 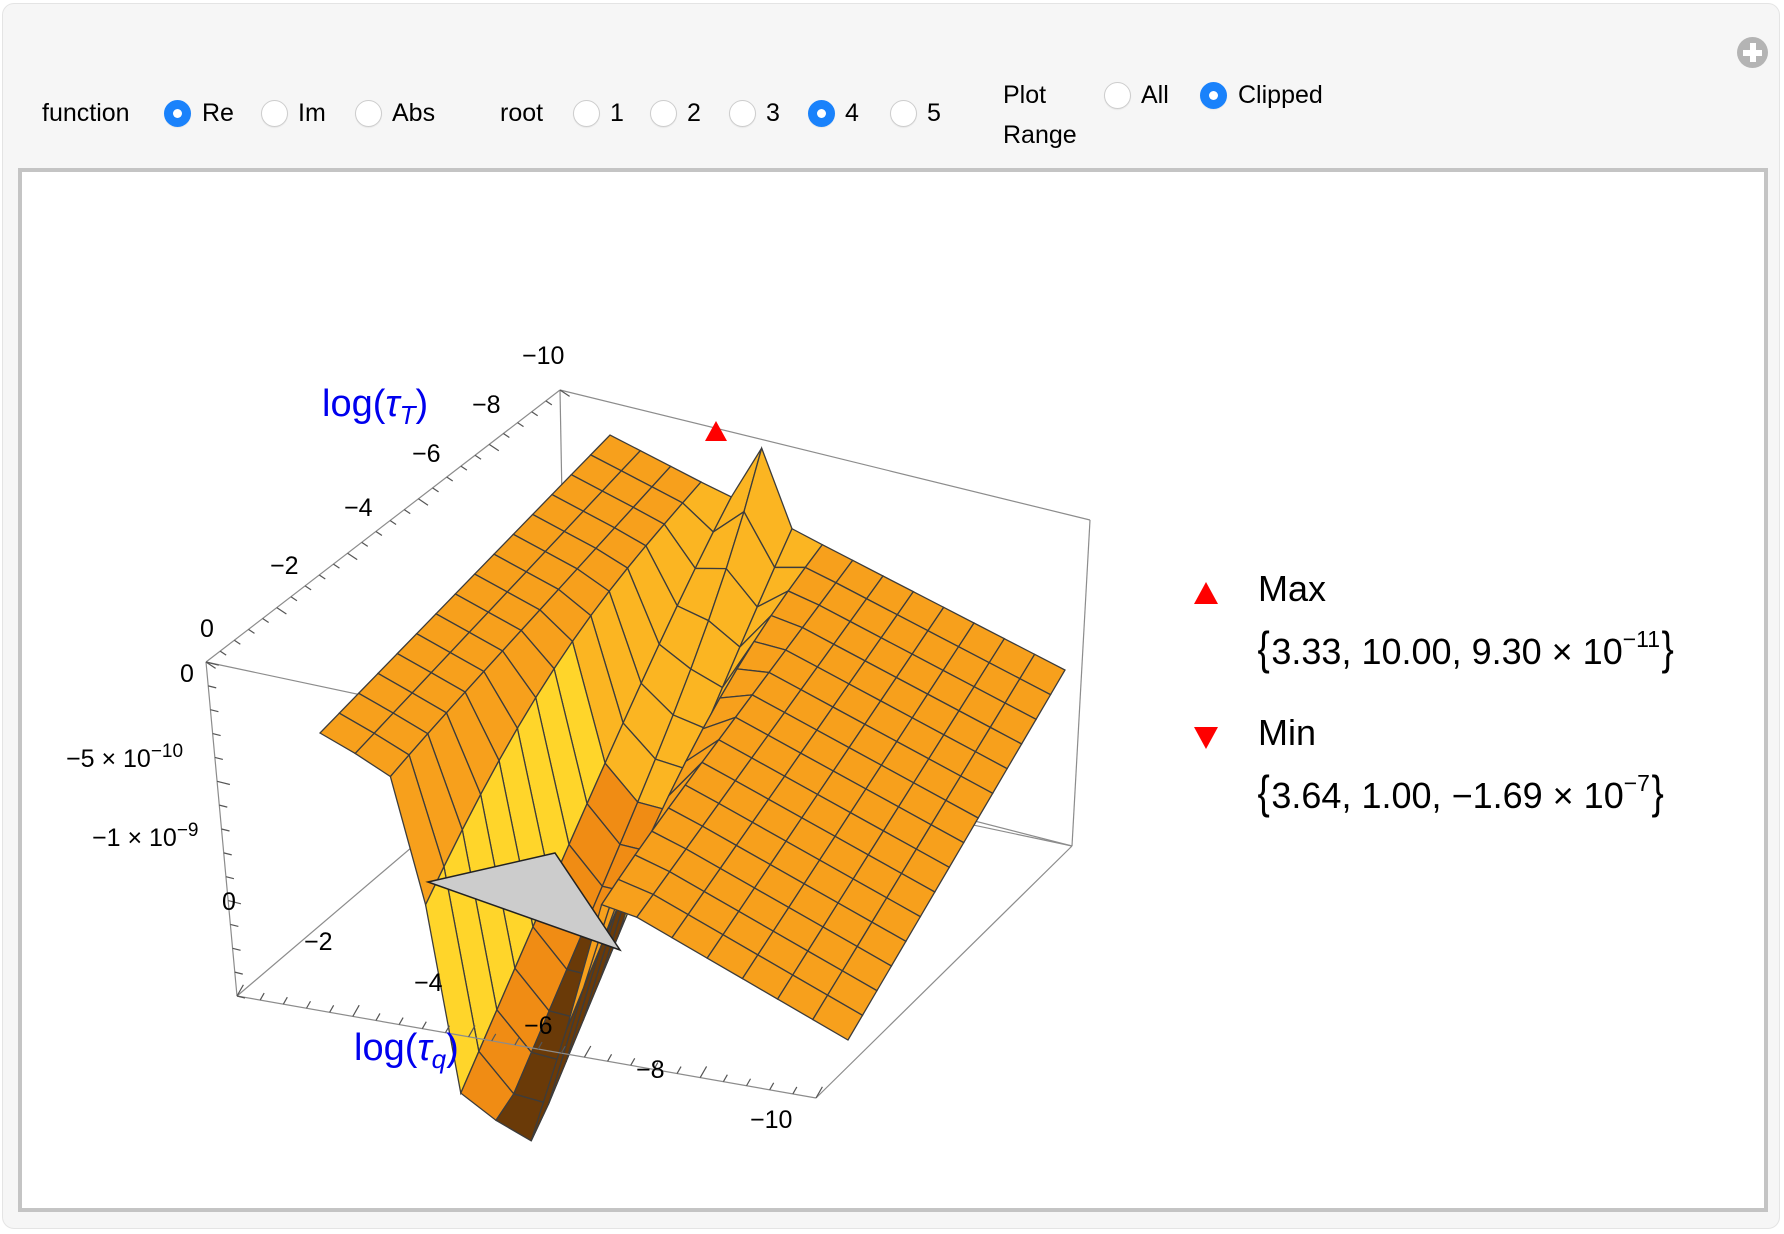 What do you see at coordinates (375, 406) in the screenshot?
I see `y-axis-title: log(τT)` at bounding box center [375, 406].